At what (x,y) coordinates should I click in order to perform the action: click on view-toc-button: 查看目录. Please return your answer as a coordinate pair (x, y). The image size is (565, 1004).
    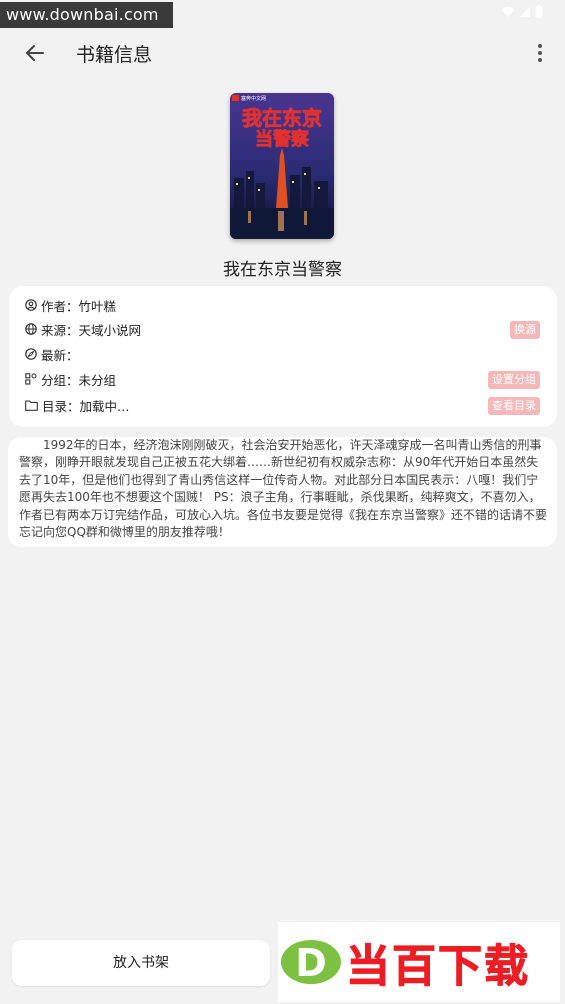
    Looking at the image, I should click on (514, 406).